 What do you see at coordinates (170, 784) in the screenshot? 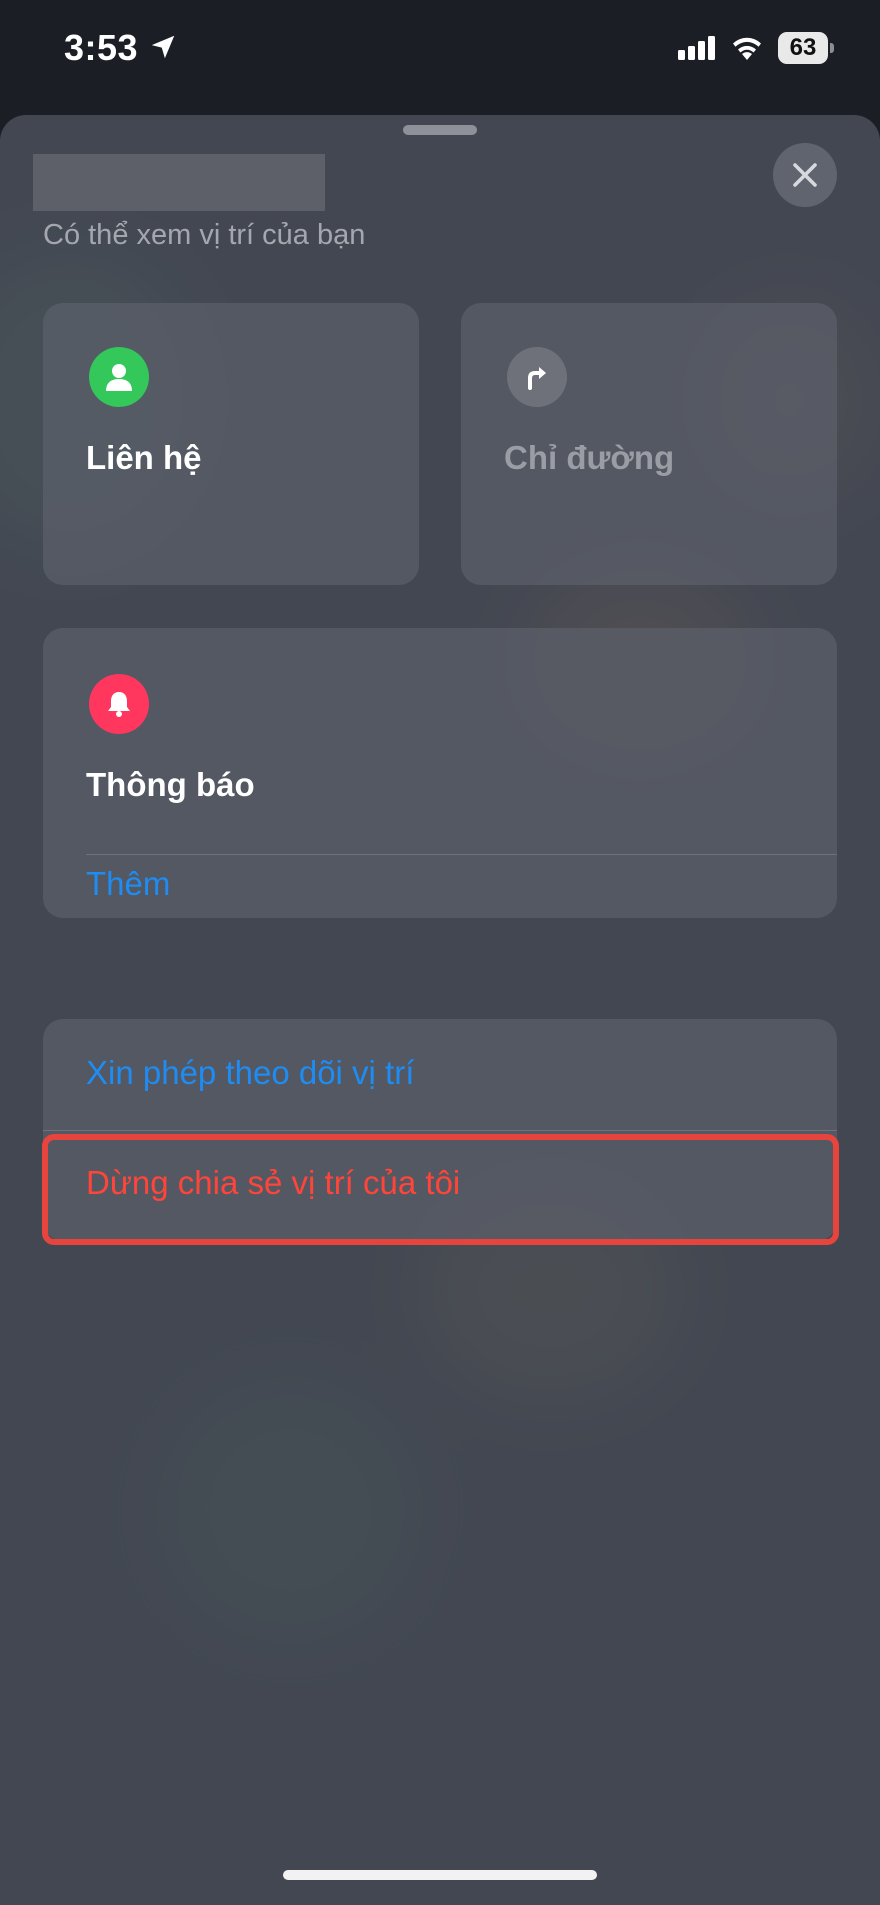
I see `notifications-label: Thông báo` at bounding box center [170, 784].